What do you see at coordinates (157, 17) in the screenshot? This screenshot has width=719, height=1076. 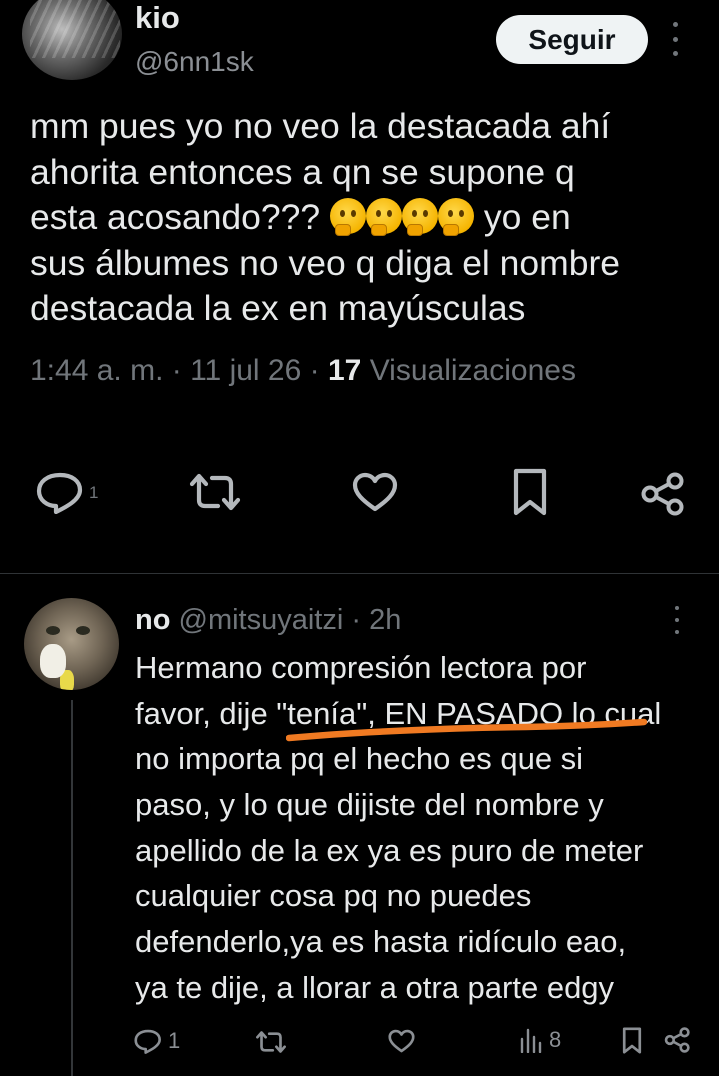 I see `author-display-name: kio` at bounding box center [157, 17].